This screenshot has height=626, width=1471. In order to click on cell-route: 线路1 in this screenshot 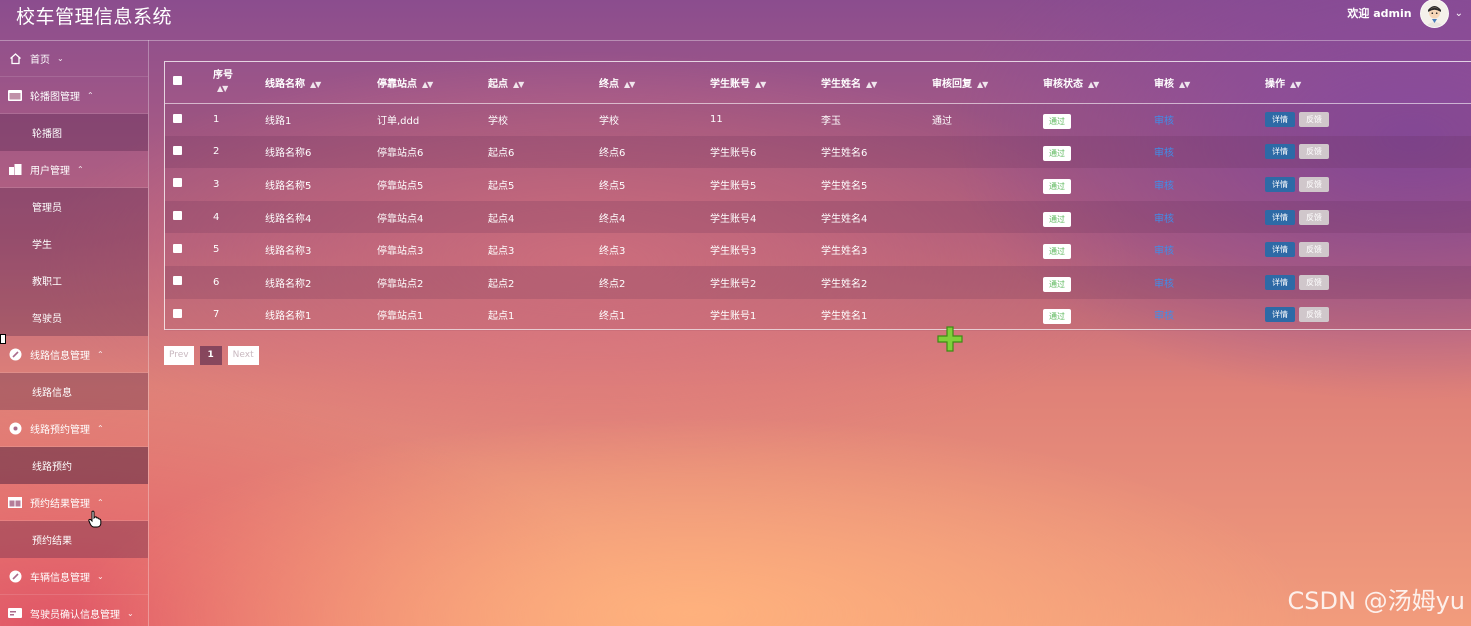, I will do `click(278, 122)`.